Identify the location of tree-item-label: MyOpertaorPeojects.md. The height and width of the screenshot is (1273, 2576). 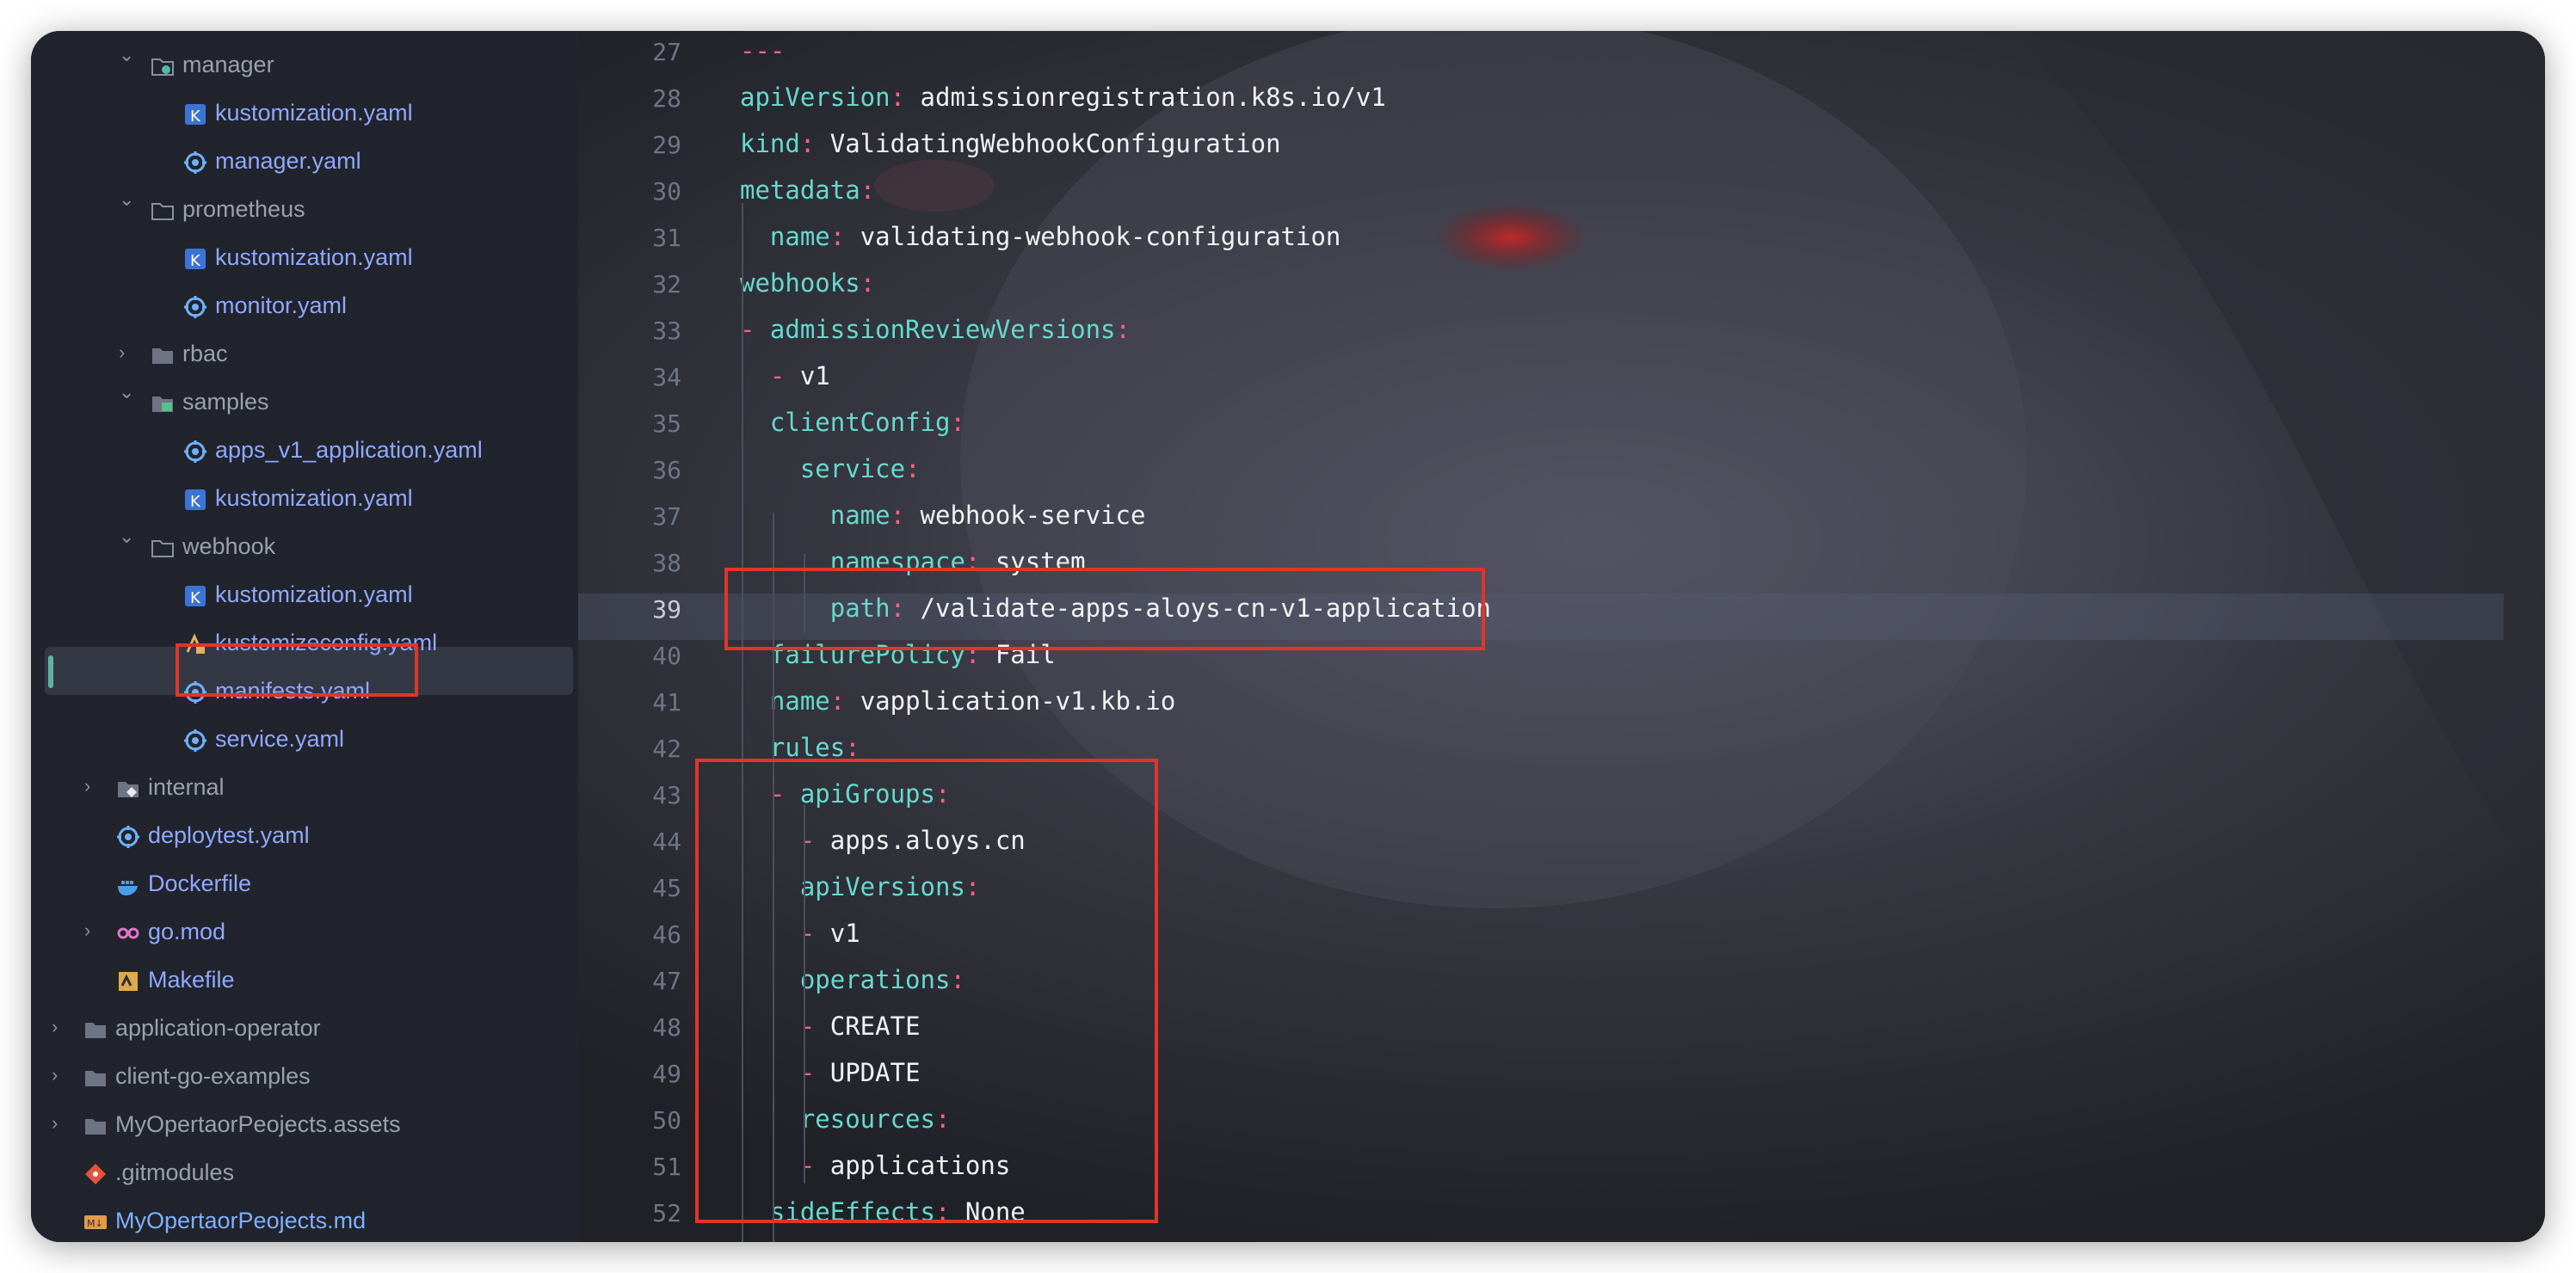
(241, 1220).